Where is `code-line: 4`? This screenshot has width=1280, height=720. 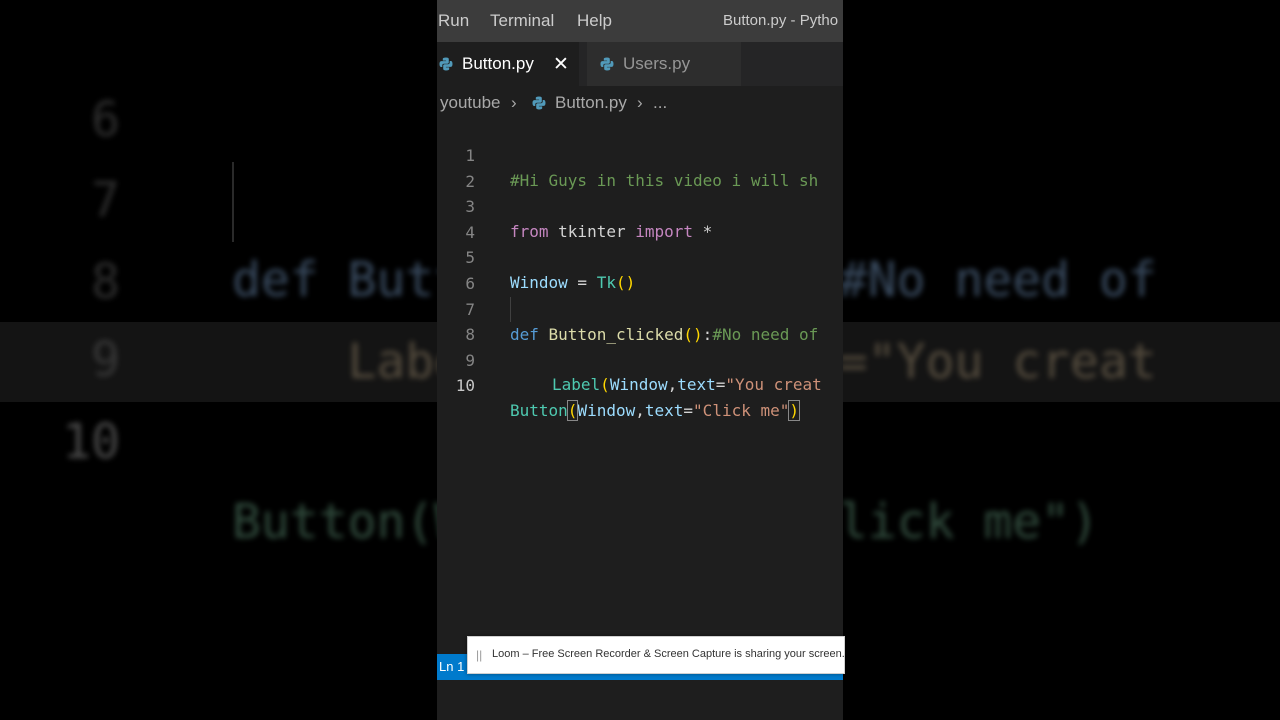 code-line: 4 is located at coordinates (640, 218).